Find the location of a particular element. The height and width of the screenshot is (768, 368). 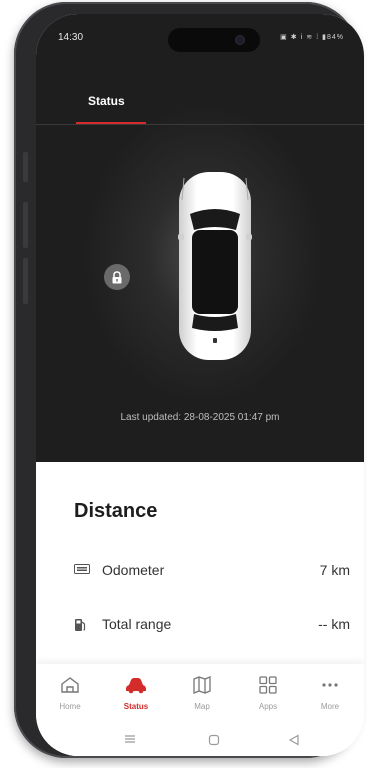

nav-status: Status is located at coordinates (136, 693).